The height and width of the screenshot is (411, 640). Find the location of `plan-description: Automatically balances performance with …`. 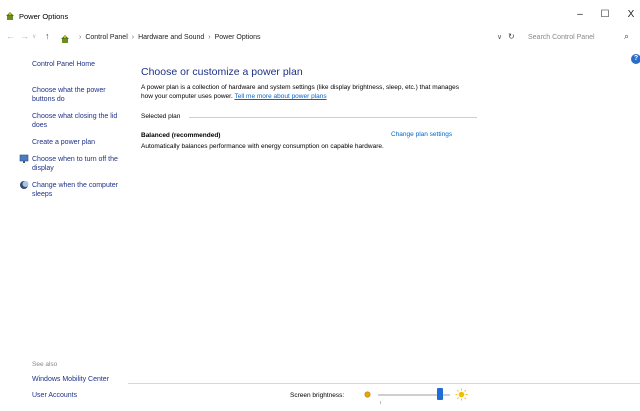

plan-description: Automatically balances performance with … is located at coordinates (262, 146).